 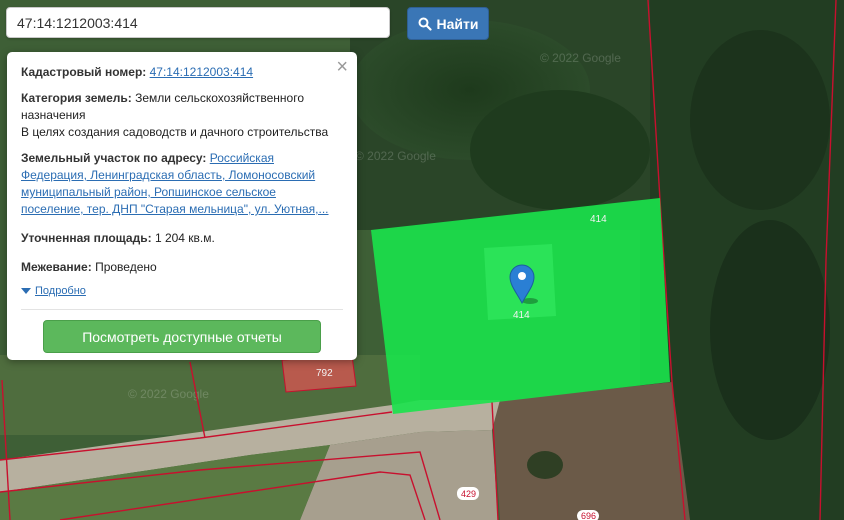 What do you see at coordinates (60, 291) in the screenshot?
I see `details-link: Подробно` at bounding box center [60, 291].